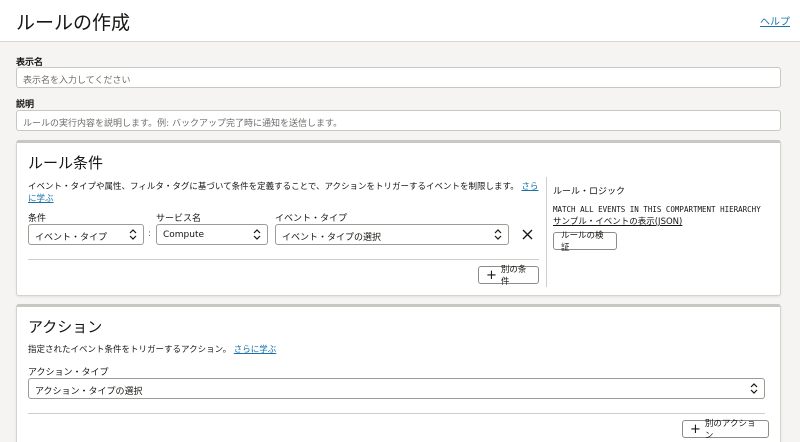 The width and height of the screenshot is (800, 442). What do you see at coordinates (589, 192) in the screenshot?
I see `rule-logic-title: ルール・ロジック` at bounding box center [589, 192].